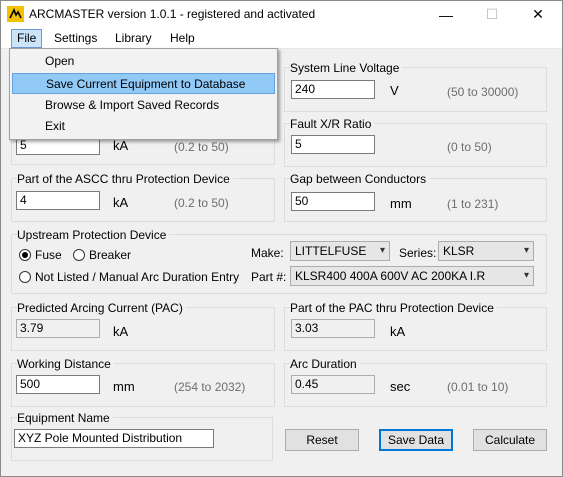  What do you see at coordinates (143, 83) in the screenshot?
I see `file-menu-save-to-database: Save Current Equipment to Database` at bounding box center [143, 83].